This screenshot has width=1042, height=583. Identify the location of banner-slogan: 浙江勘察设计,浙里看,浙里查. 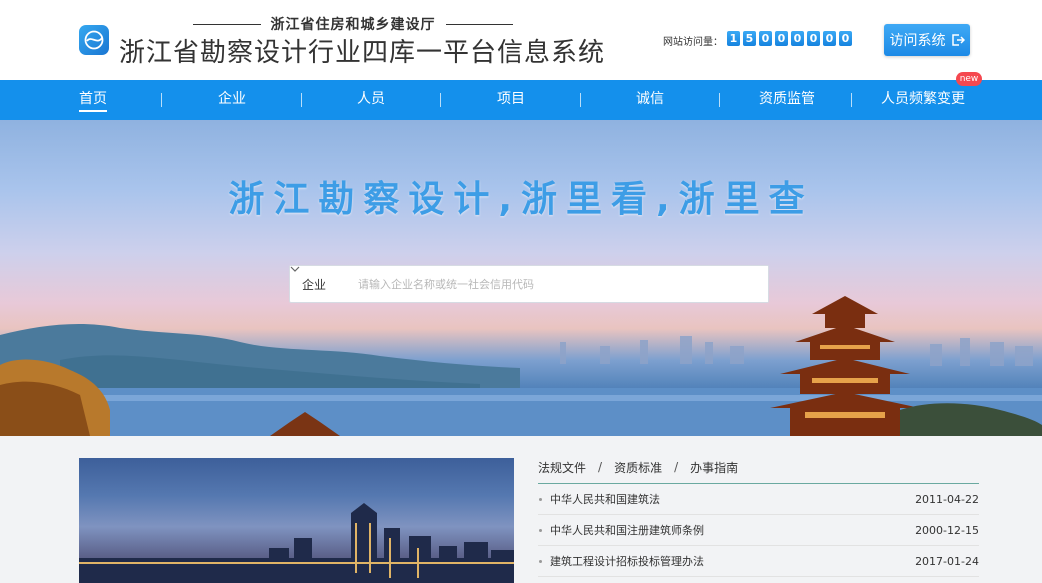
(521, 199).